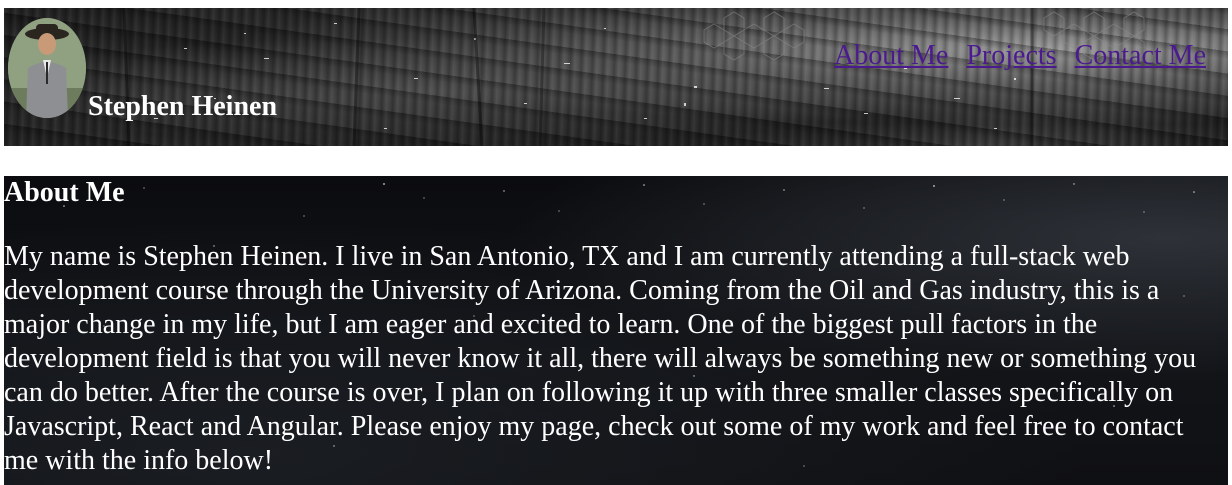 The height and width of the screenshot is (485, 1232). Describe the element at coordinates (1140, 56) in the screenshot. I see `nav-contact-me-link: Contact Me` at that location.